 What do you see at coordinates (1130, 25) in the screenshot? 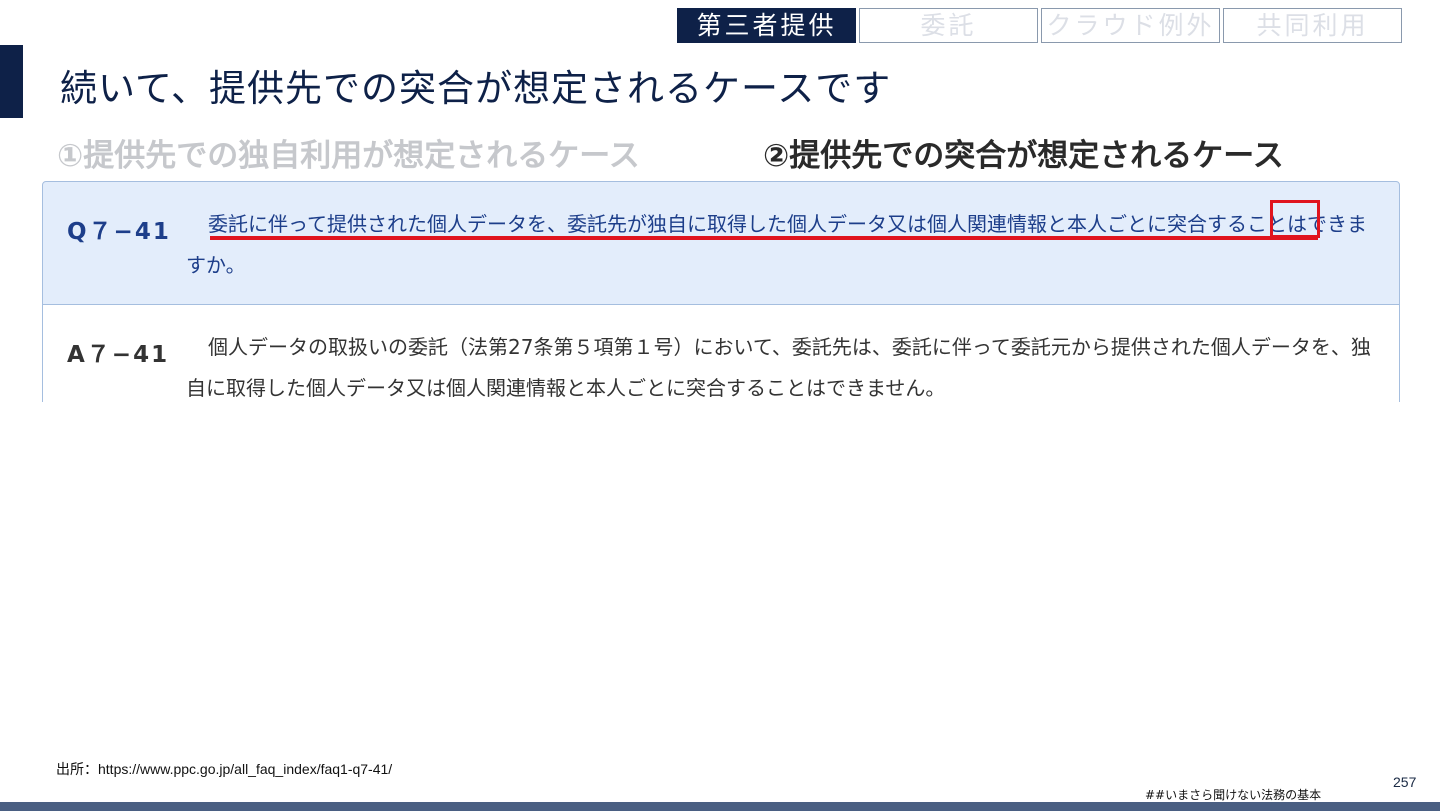
I see `tab-cloud-exception: クラウド例外` at bounding box center [1130, 25].